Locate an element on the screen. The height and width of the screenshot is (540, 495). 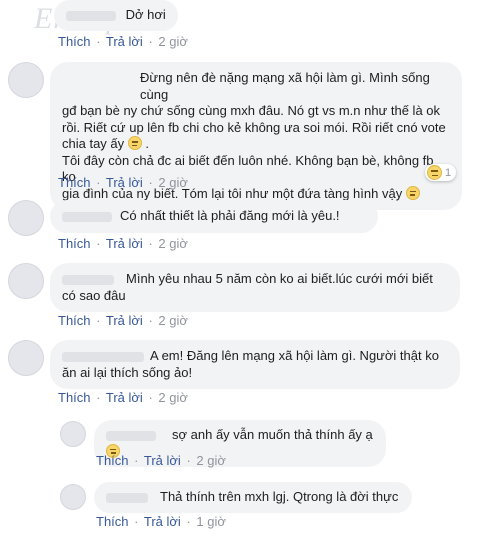
comment-line: ăn ai lại thích sống ảo! is located at coordinates (127, 372).